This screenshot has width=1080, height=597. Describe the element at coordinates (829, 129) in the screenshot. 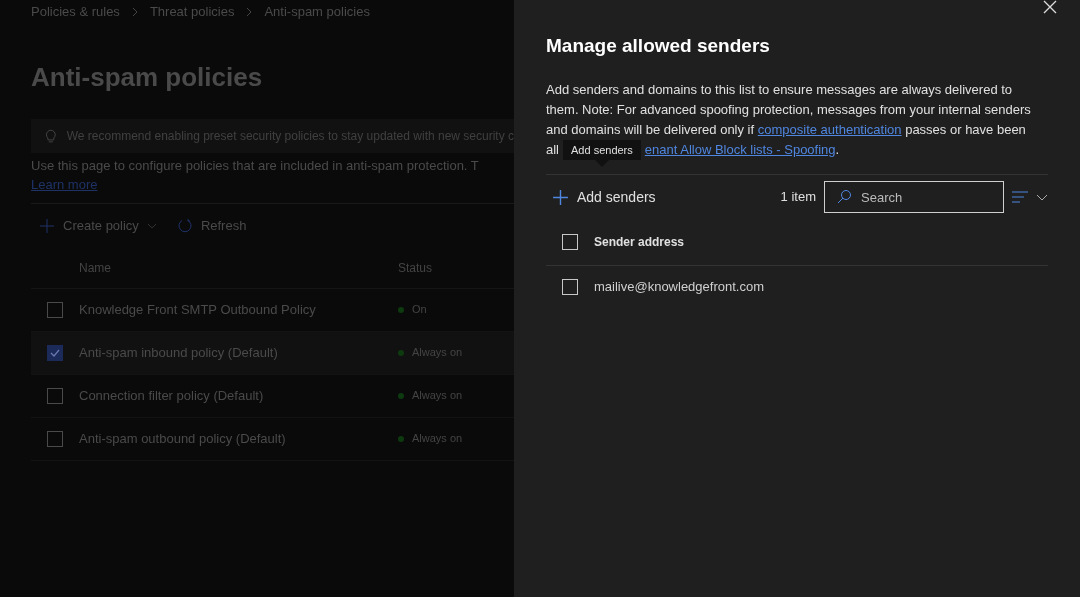

I see `composite-authentication-link: composite authentication` at that location.